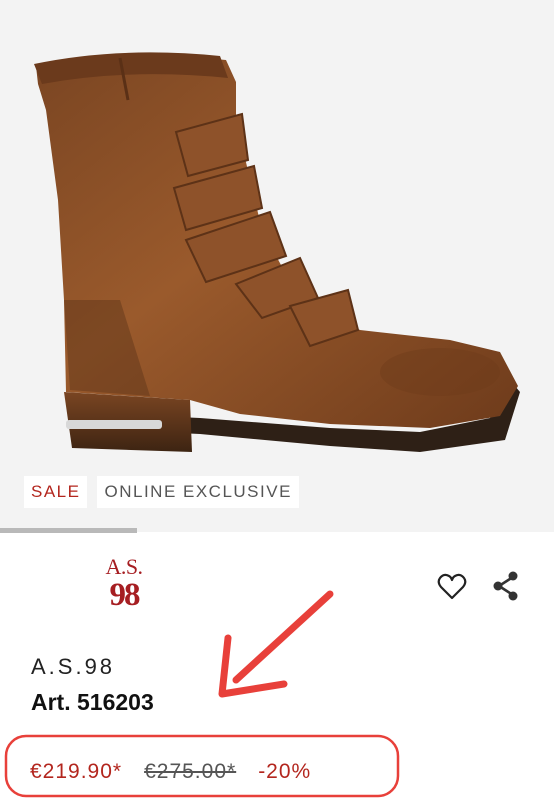 The image size is (554, 800). Describe the element at coordinates (253, 666) in the screenshot. I see `annotation-arrow-head` at that location.